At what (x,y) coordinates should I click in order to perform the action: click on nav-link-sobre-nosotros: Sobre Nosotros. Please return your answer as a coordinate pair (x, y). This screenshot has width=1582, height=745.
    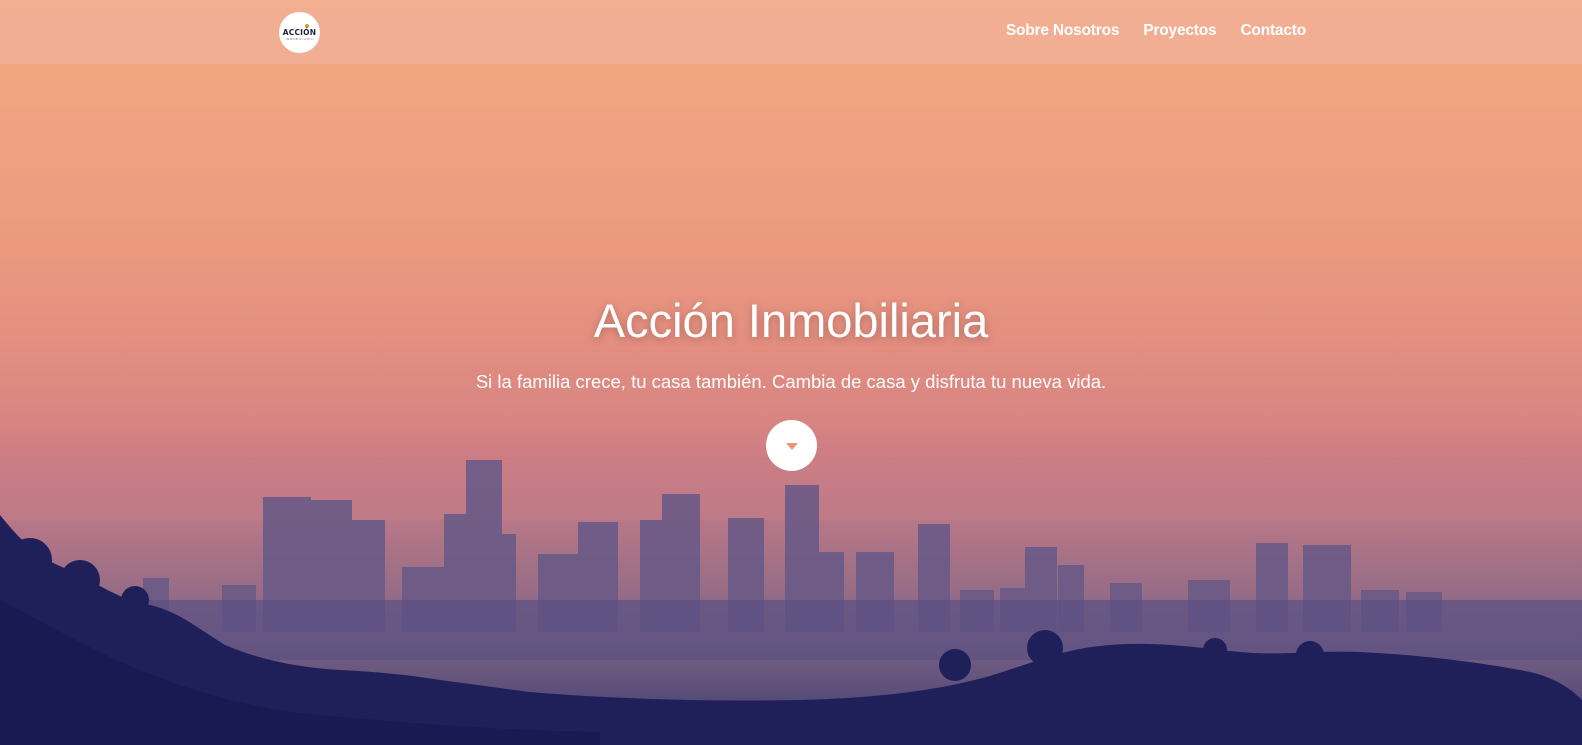
    Looking at the image, I should click on (1063, 31).